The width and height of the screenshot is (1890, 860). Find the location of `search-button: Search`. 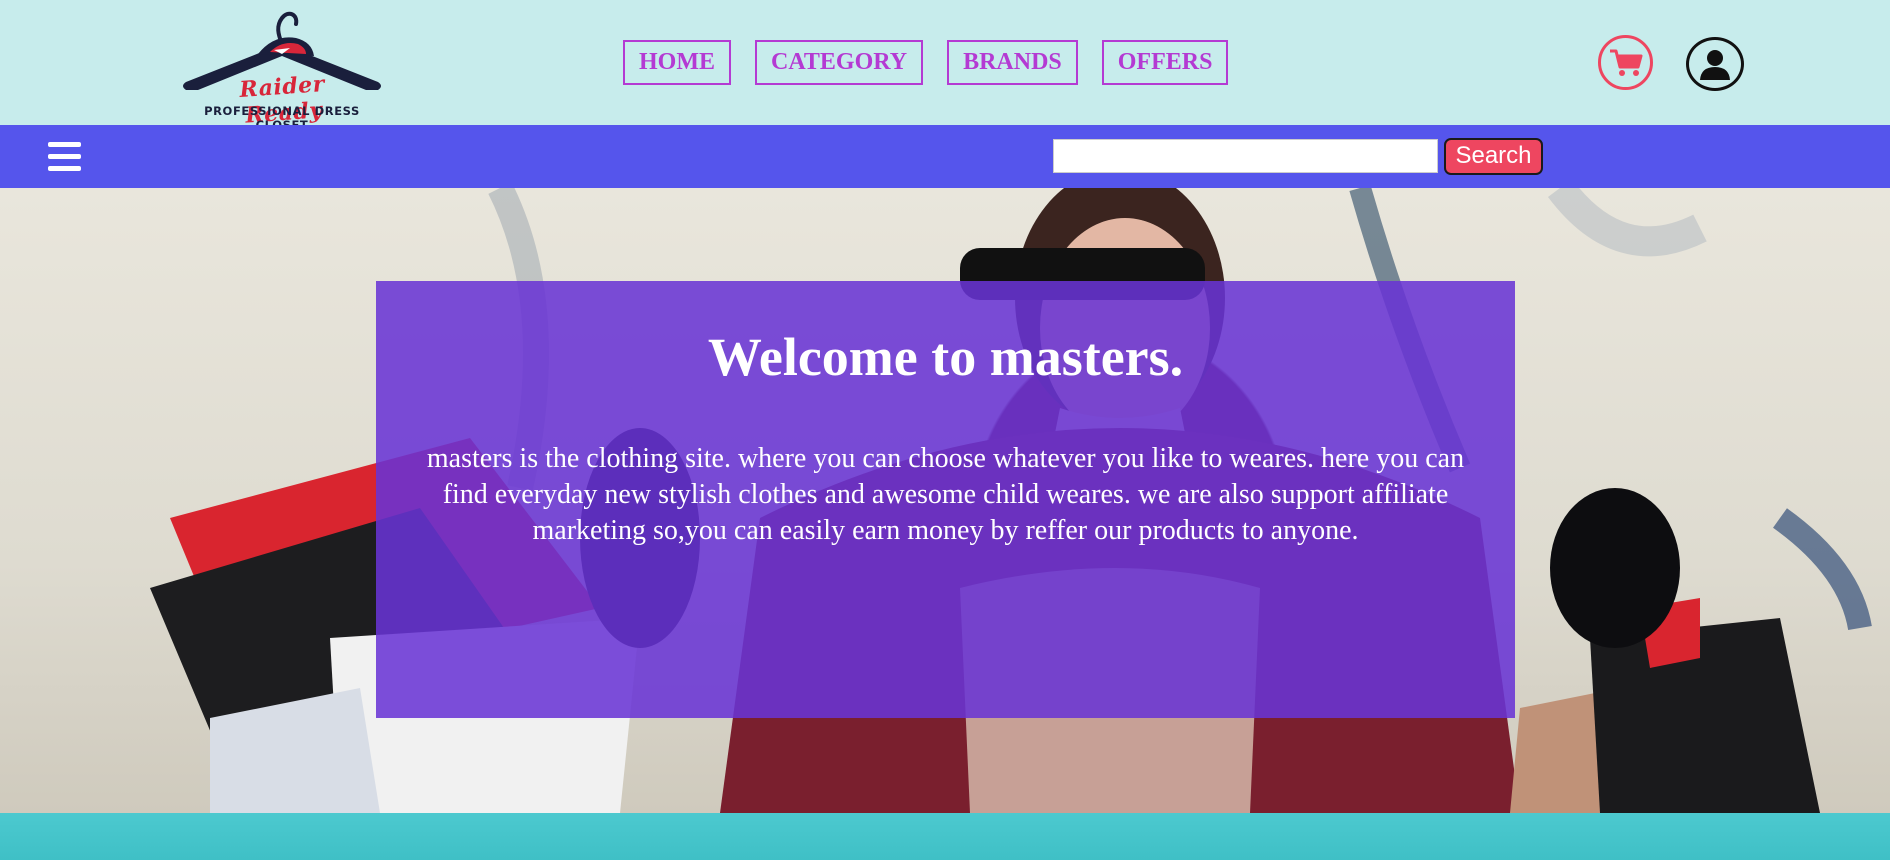

search-button: Search is located at coordinates (1493, 156).